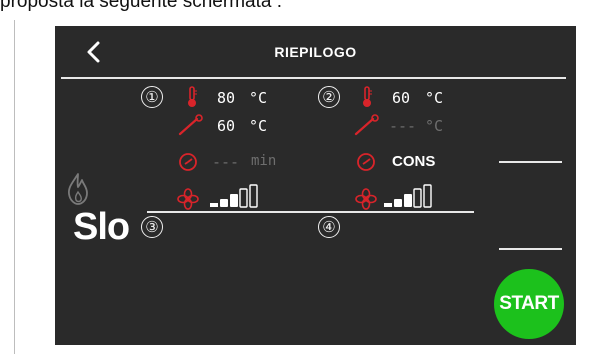  I want to click on start-button: START, so click(529, 304).